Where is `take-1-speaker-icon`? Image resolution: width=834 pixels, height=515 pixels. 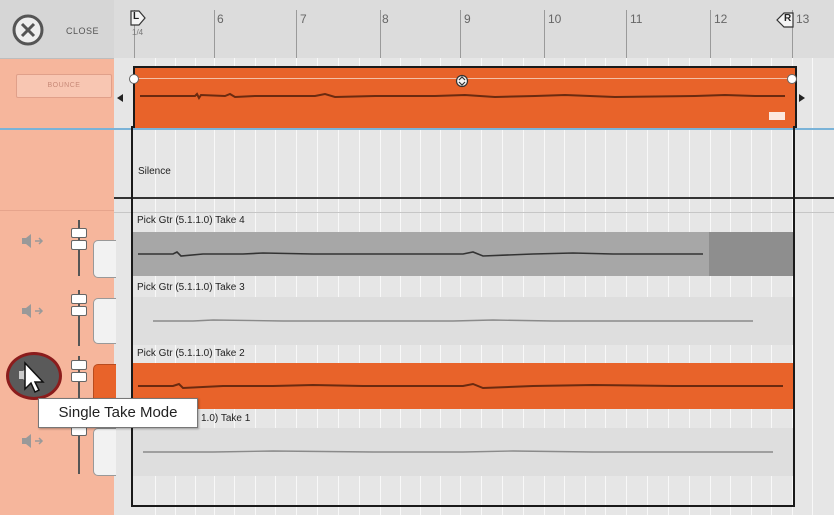 take-1-speaker-icon is located at coordinates (33, 441).